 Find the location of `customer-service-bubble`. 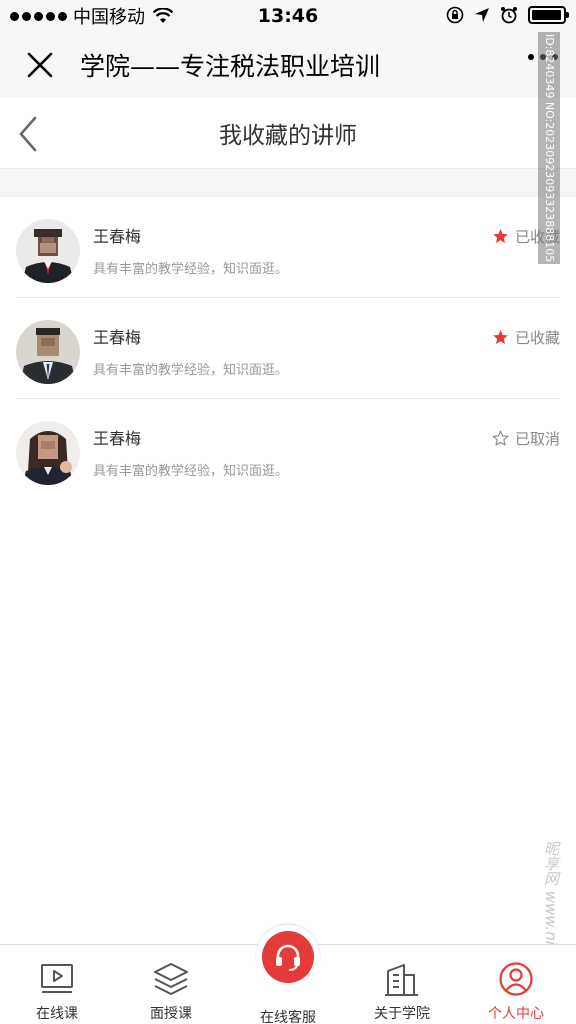

customer-service-bubble is located at coordinates (288, 957).